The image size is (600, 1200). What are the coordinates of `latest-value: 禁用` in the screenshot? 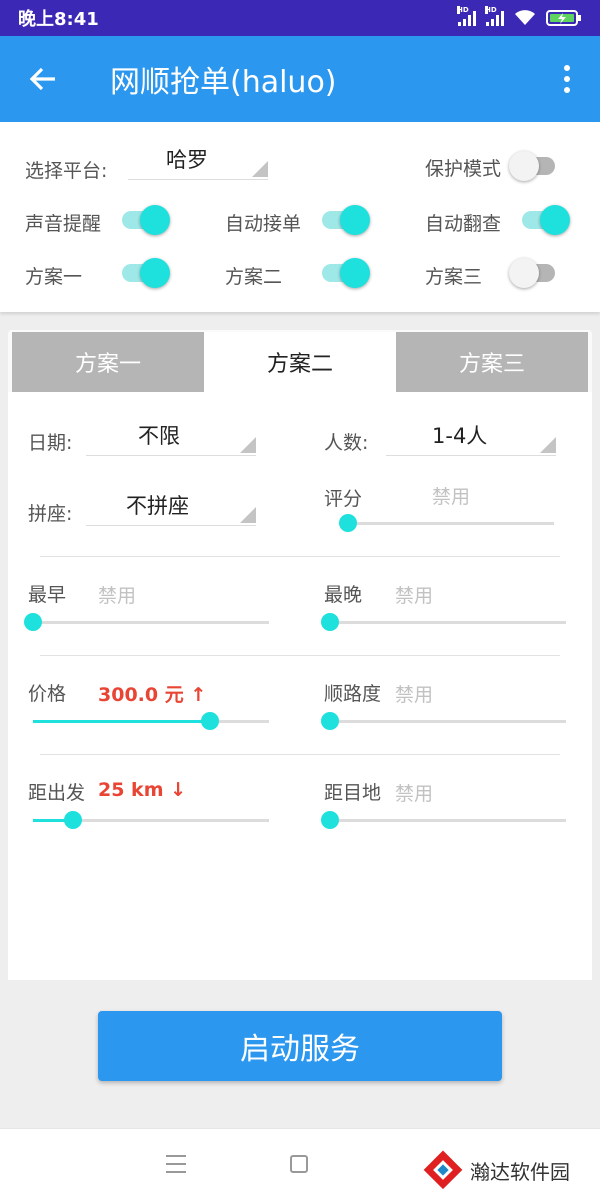 It's located at (414, 596).